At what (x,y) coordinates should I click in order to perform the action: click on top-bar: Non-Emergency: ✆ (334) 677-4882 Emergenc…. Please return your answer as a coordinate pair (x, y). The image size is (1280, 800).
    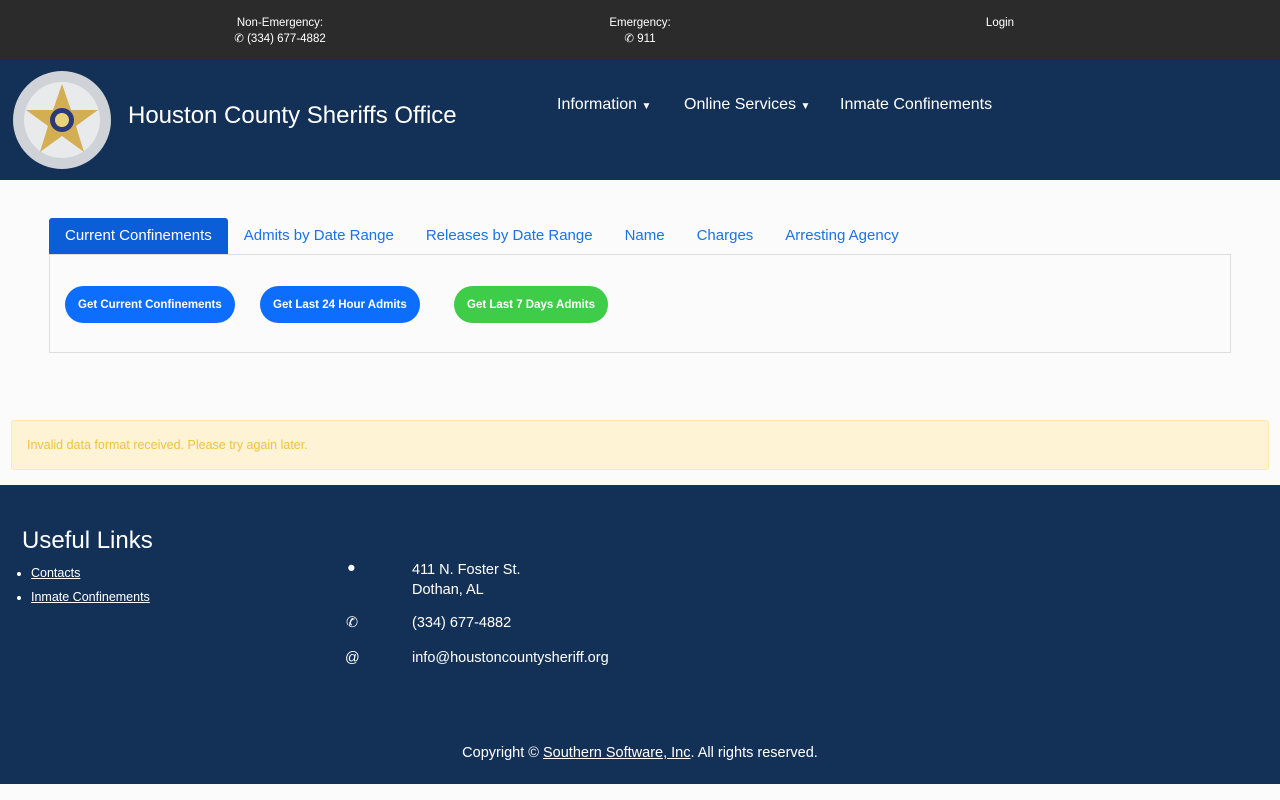
    Looking at the image, I should click on (640, 30).